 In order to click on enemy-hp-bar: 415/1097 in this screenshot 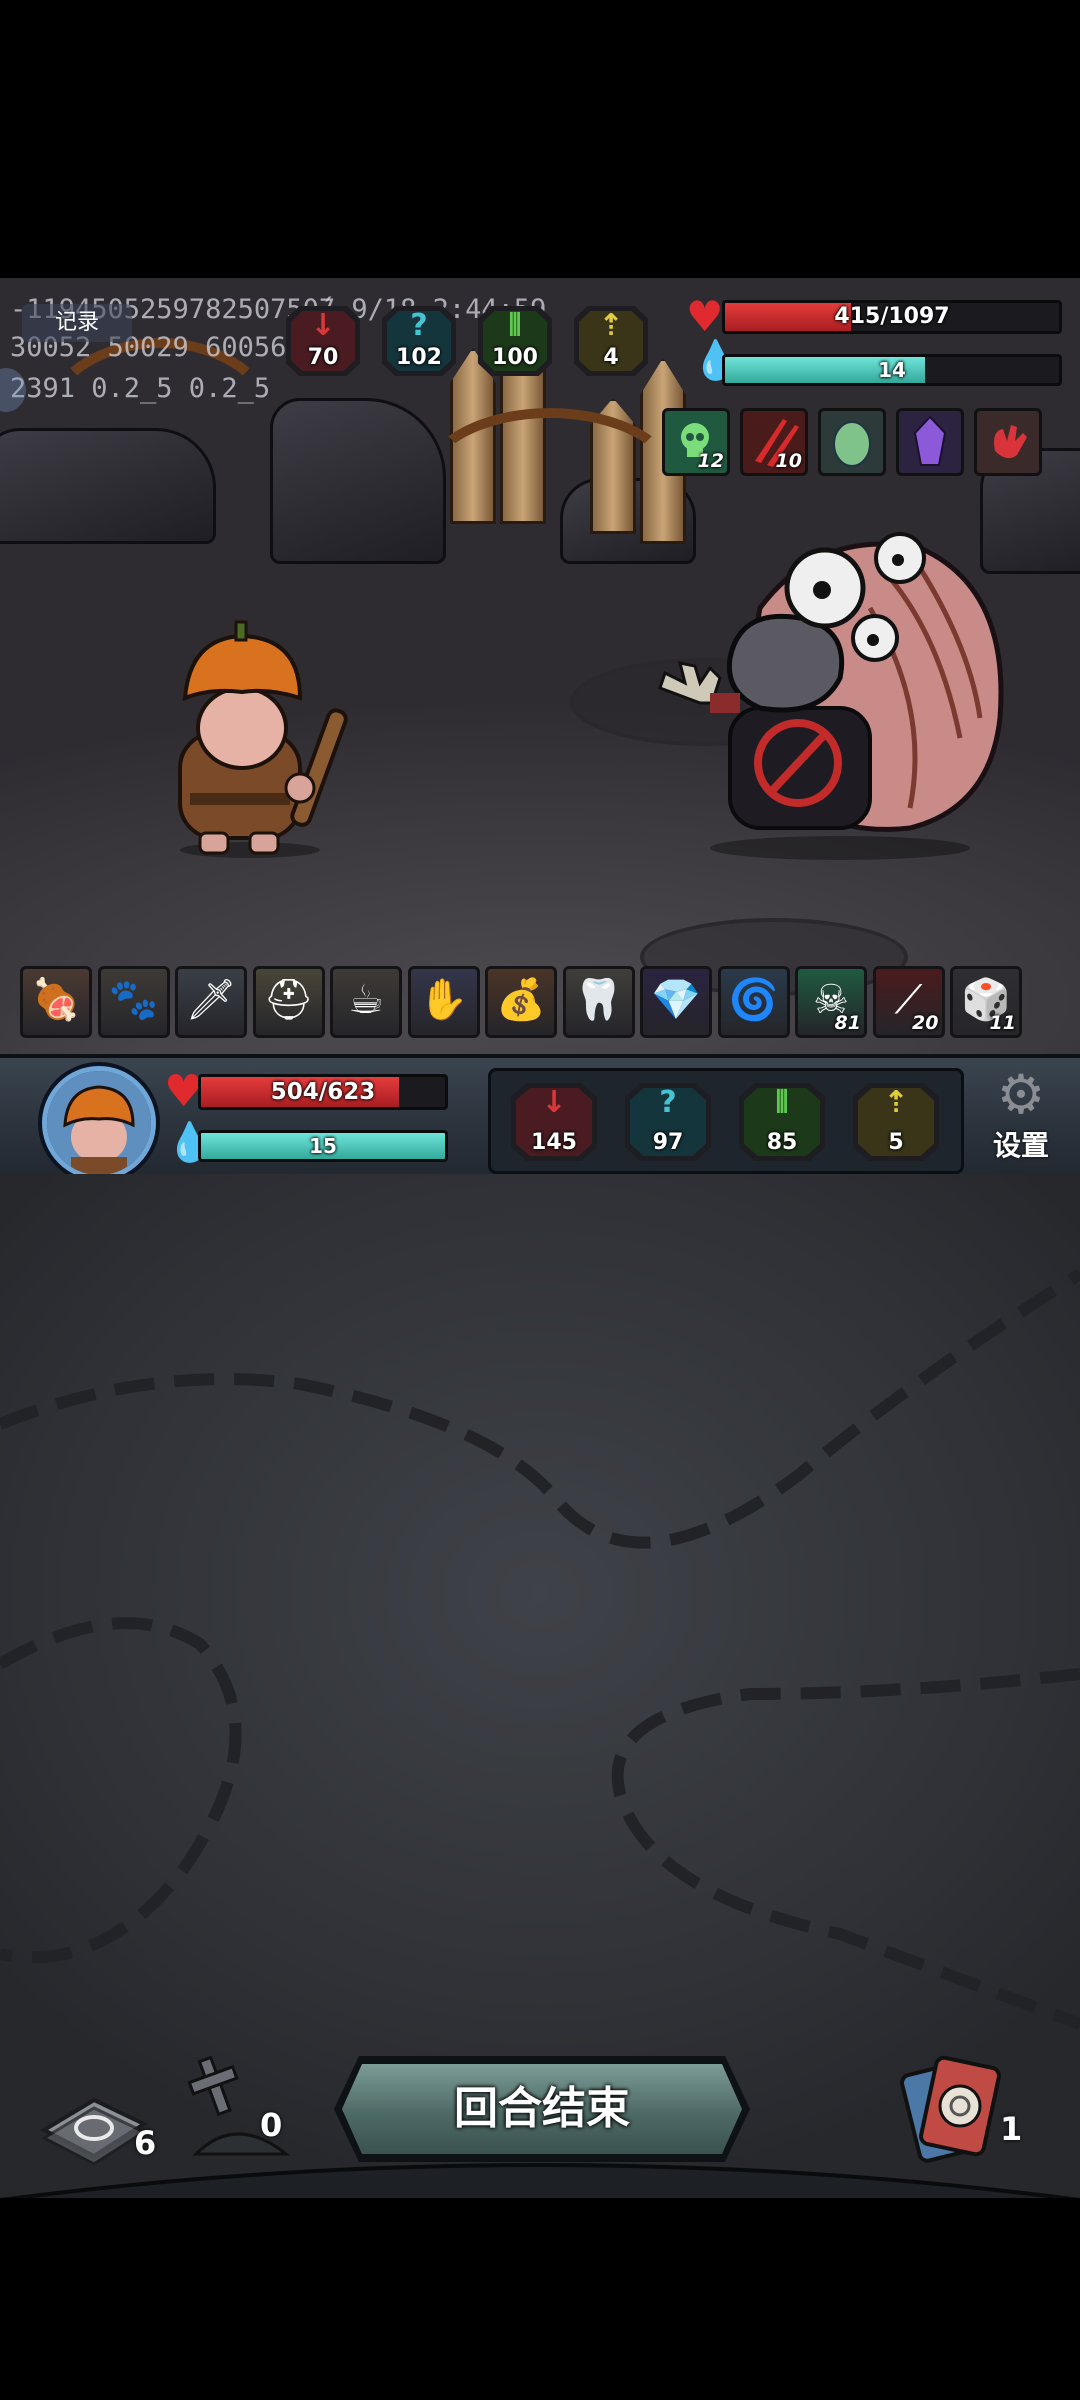, I will do `click(892, 317)`.